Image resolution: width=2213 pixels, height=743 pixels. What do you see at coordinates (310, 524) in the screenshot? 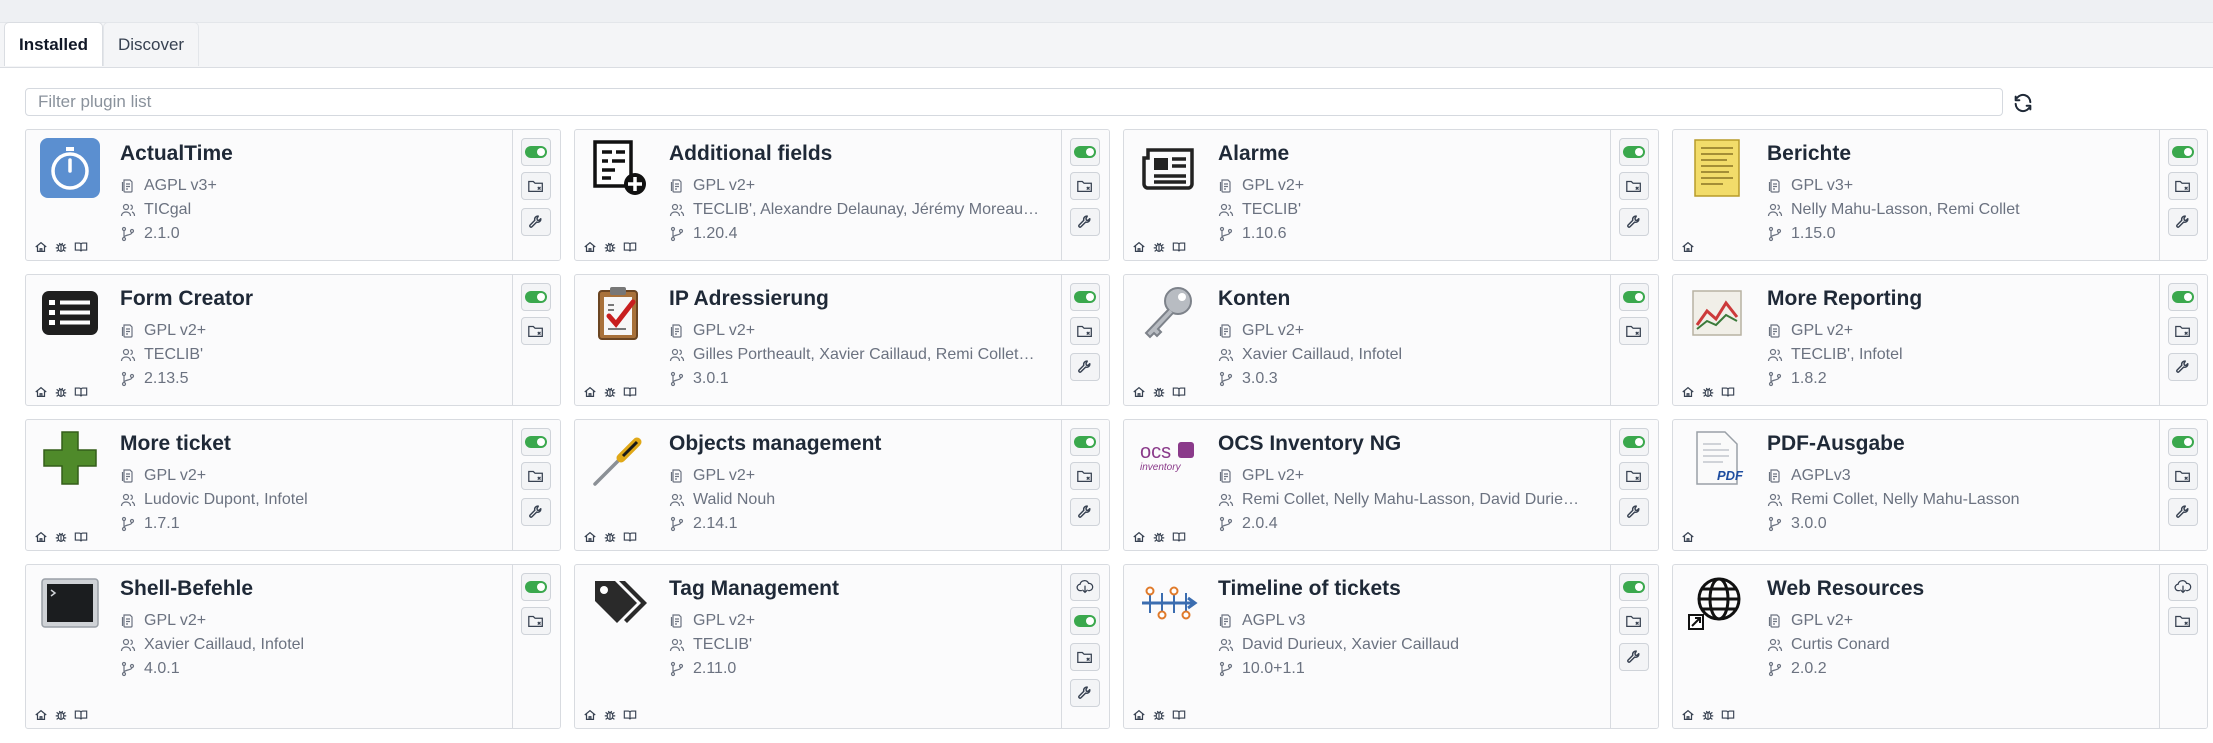
I see `plugin-version-row: 1.7.1` at bounding box center [310, 524].